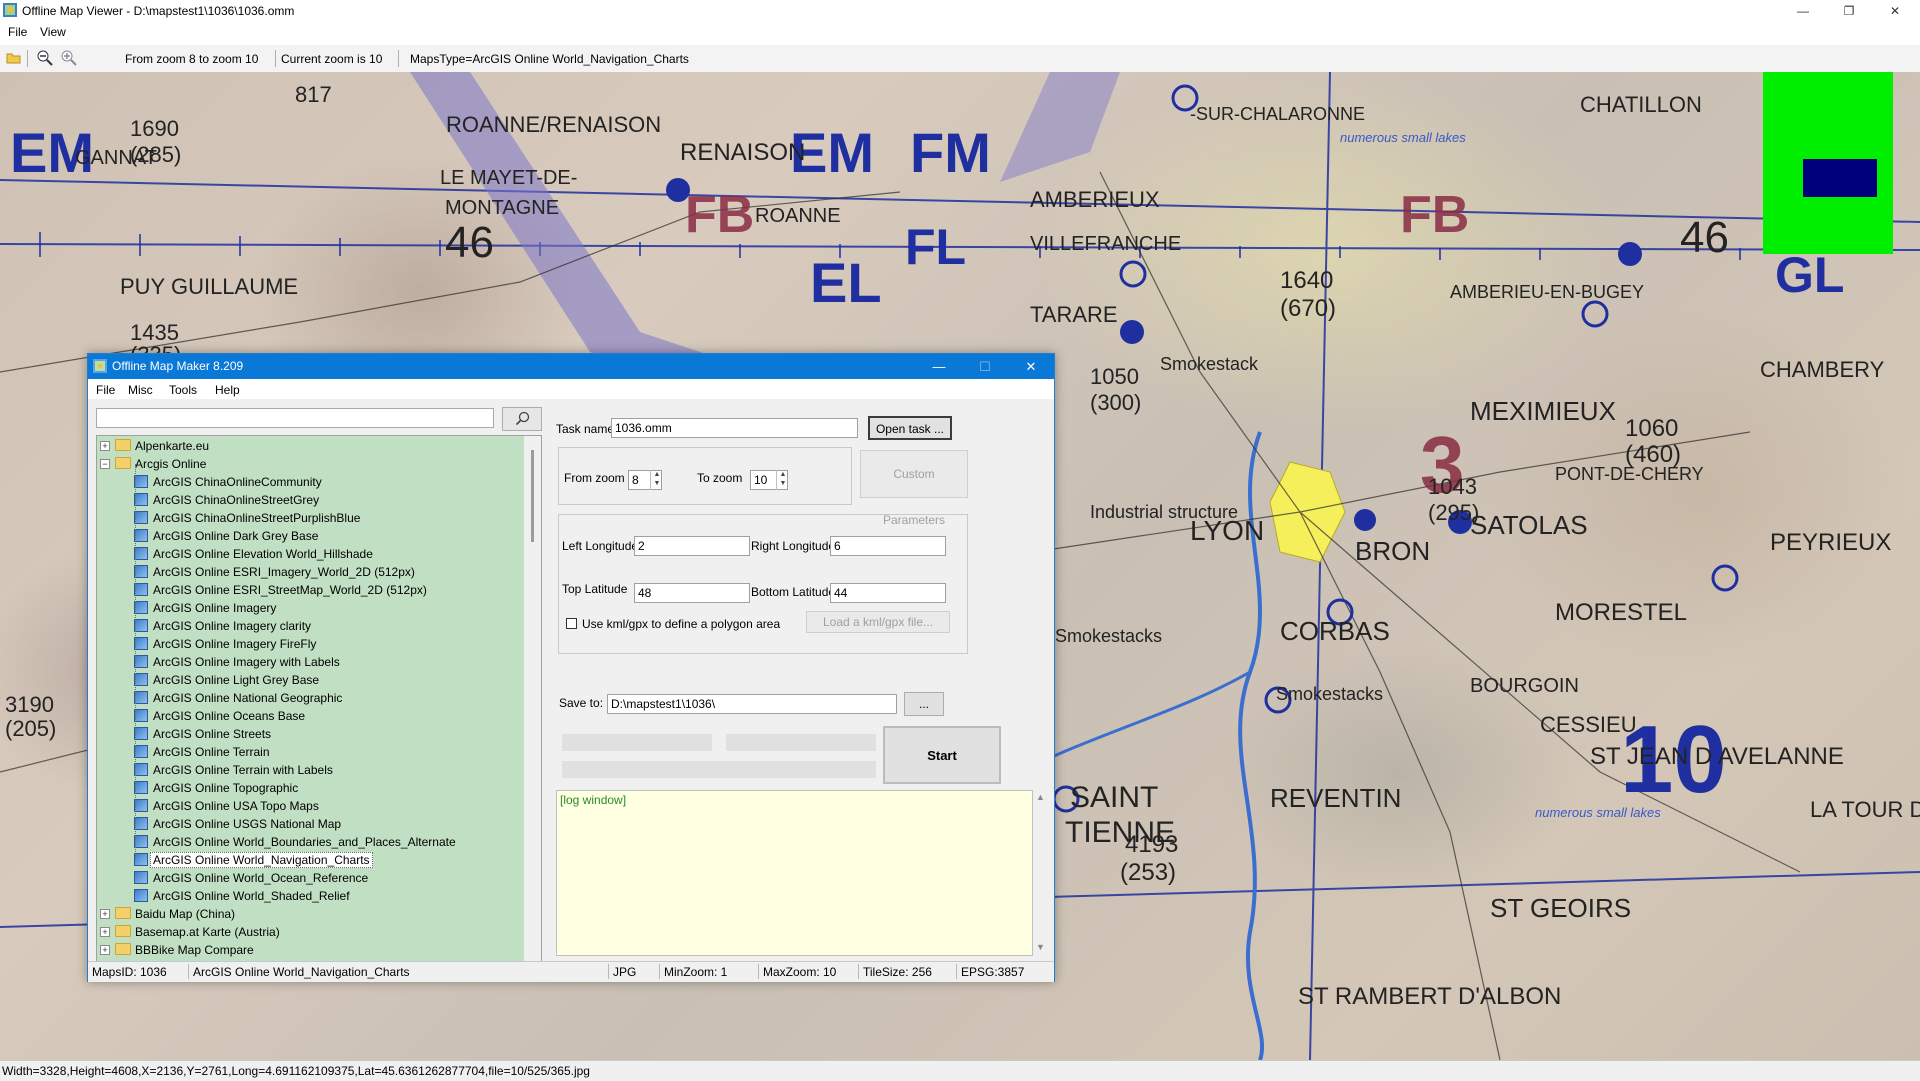  Describe the element at coordinates (783, 483) in the screenshot. I see `spin-down-icon: ▼` at that location.